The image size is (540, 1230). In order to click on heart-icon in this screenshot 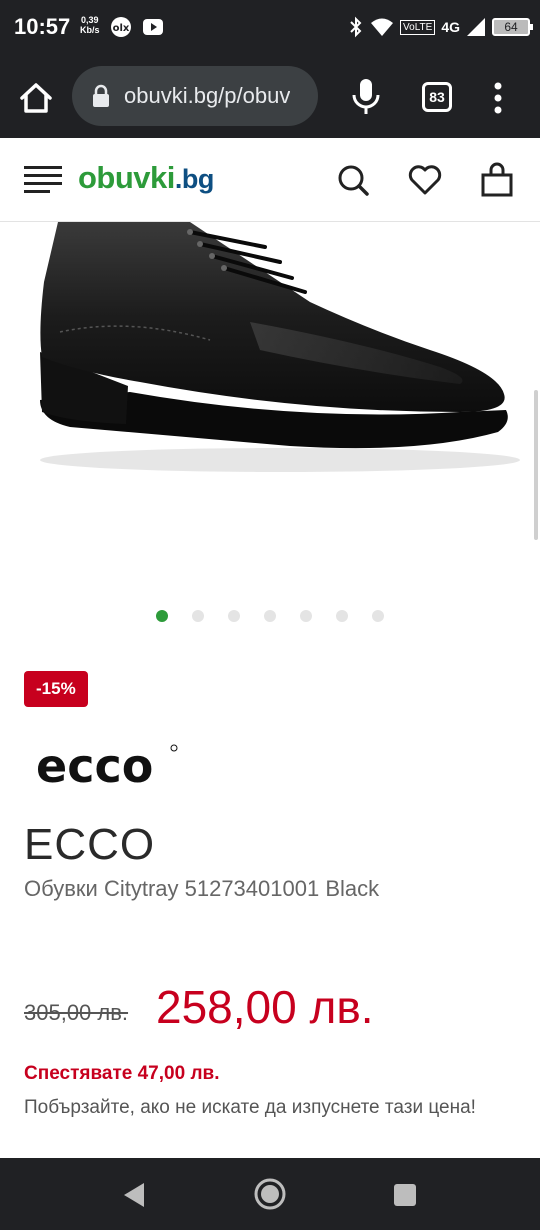, I will do `click(425, 180)`.